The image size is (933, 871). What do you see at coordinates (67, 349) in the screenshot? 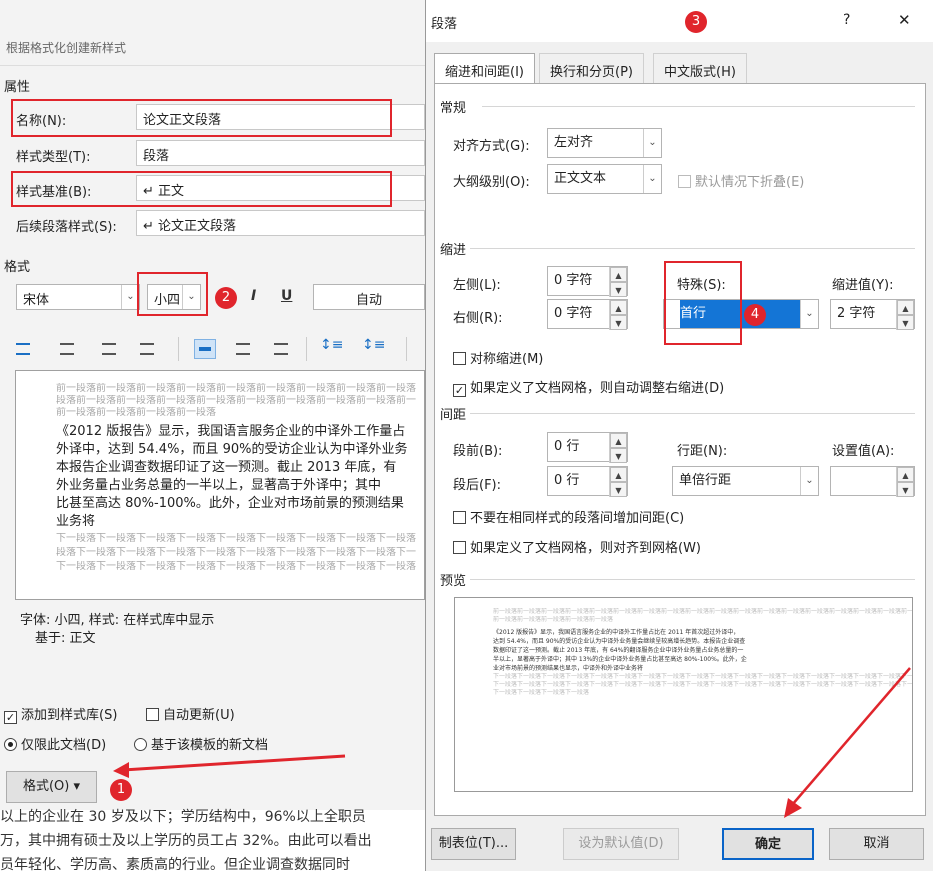
I see `align-center-icon` at bounding box center [67, 349].